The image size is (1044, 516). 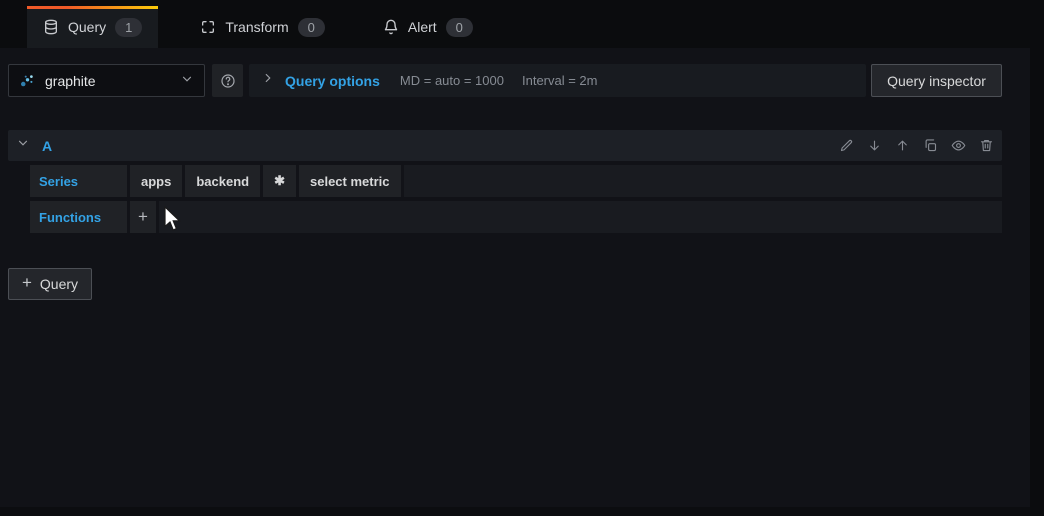 What do you see at coordinates (129, 27) in the screenshot?
I see `tab-query-count-badge: 1` at bounding box center [129, 27].